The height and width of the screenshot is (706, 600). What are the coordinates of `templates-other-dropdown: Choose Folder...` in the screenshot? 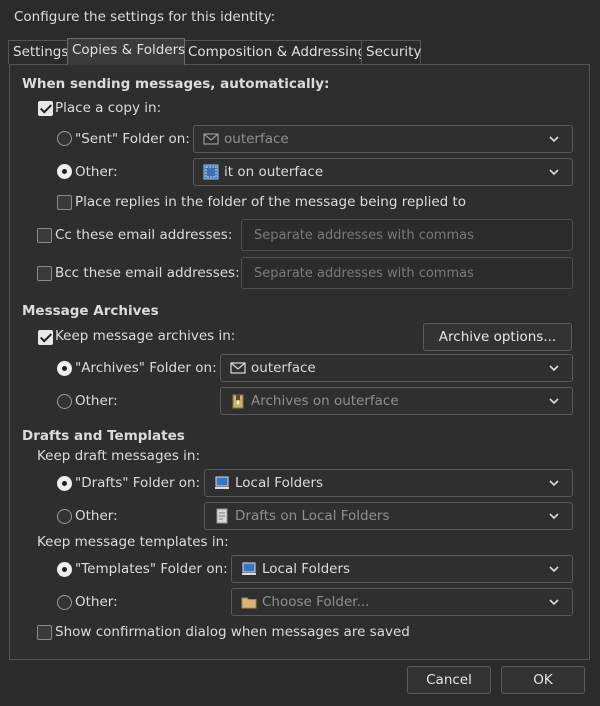 It's located at (402, 602).